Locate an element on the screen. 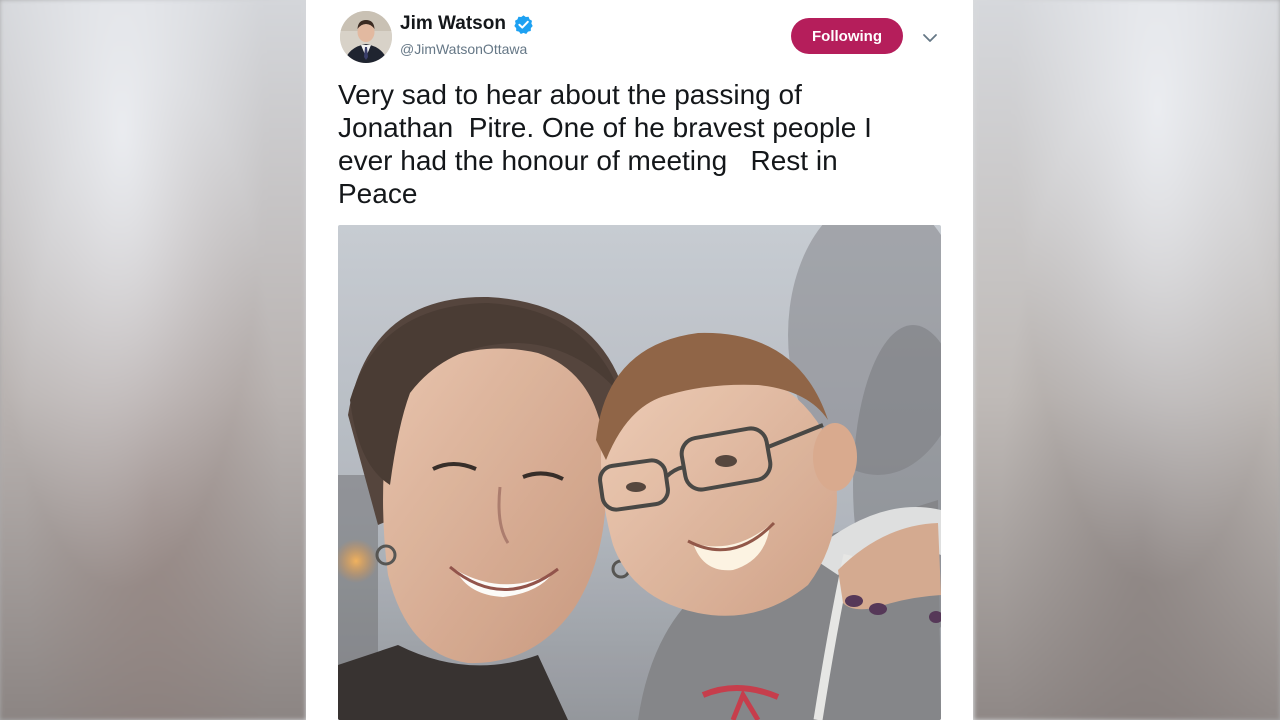 The image size is (1280, 720). avatar is located at coordinates (366, 37).